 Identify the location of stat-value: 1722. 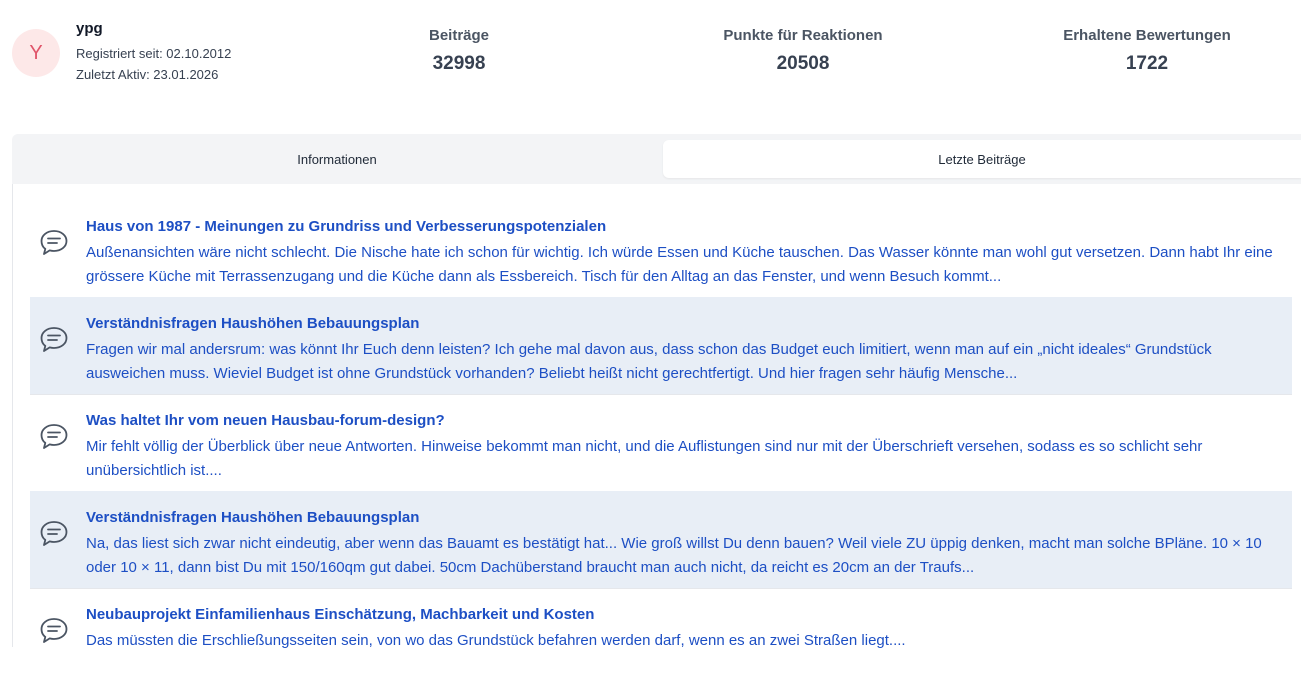
(1147, 63).